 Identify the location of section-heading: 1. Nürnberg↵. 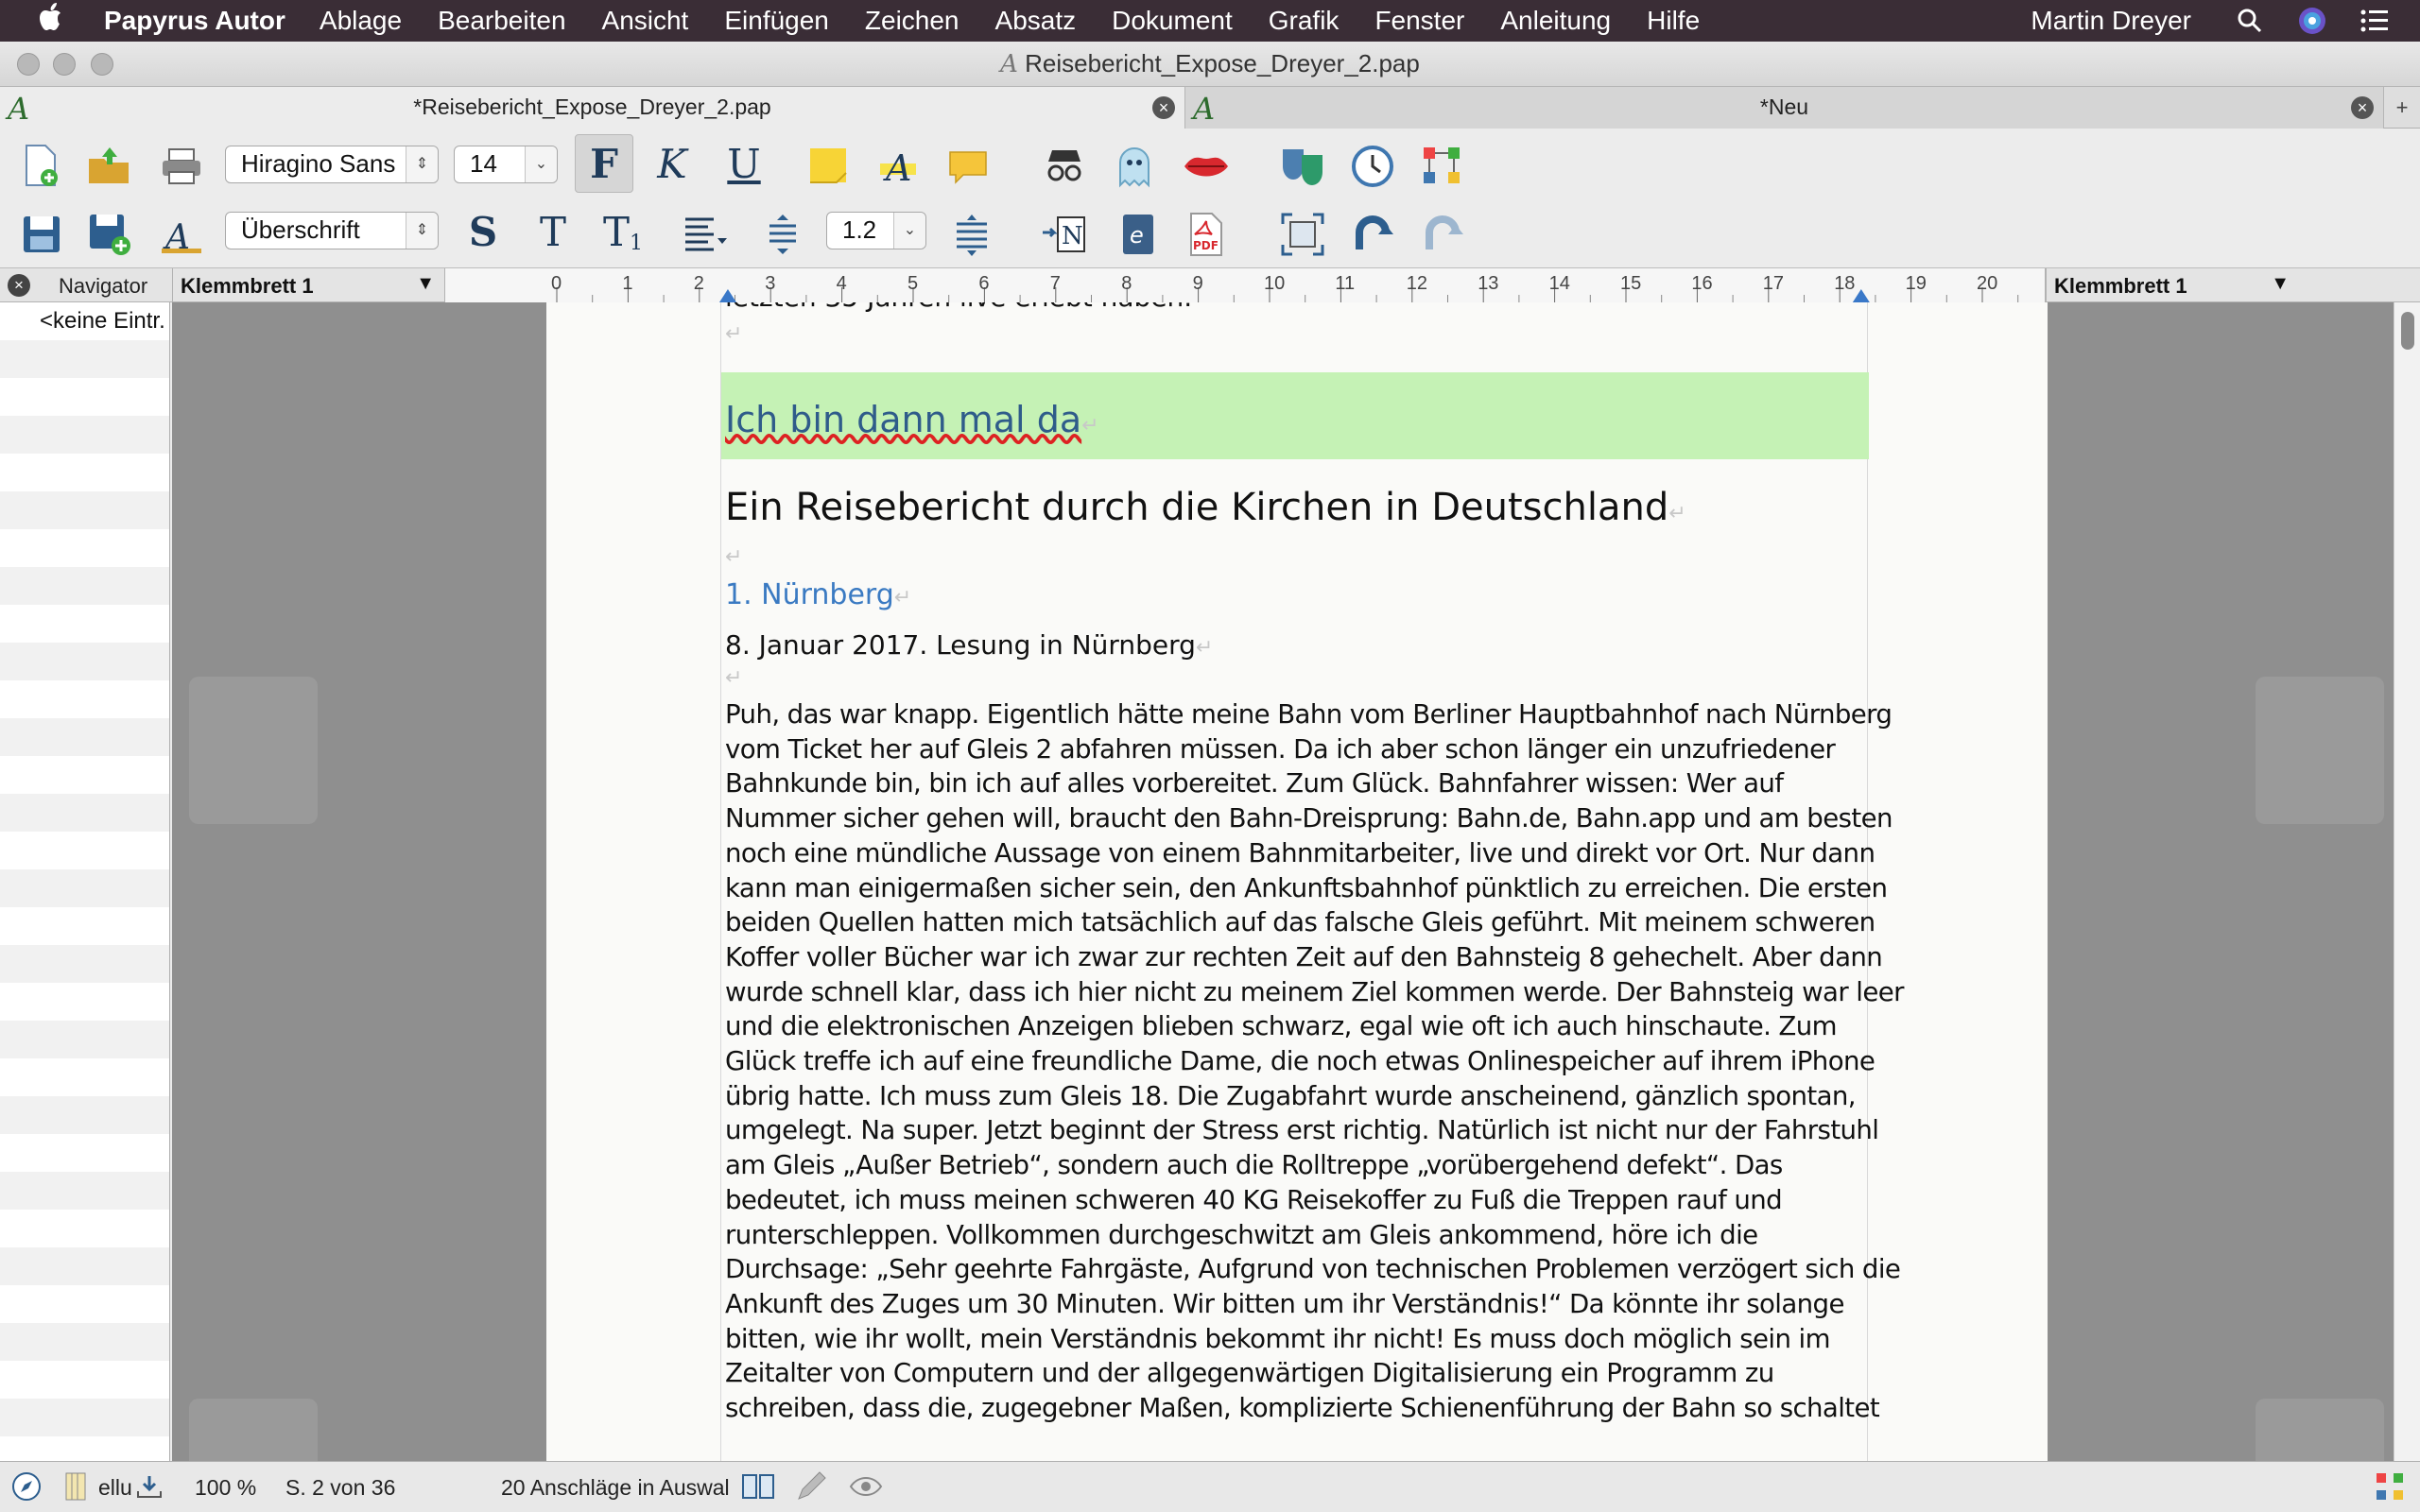
(818, 594).